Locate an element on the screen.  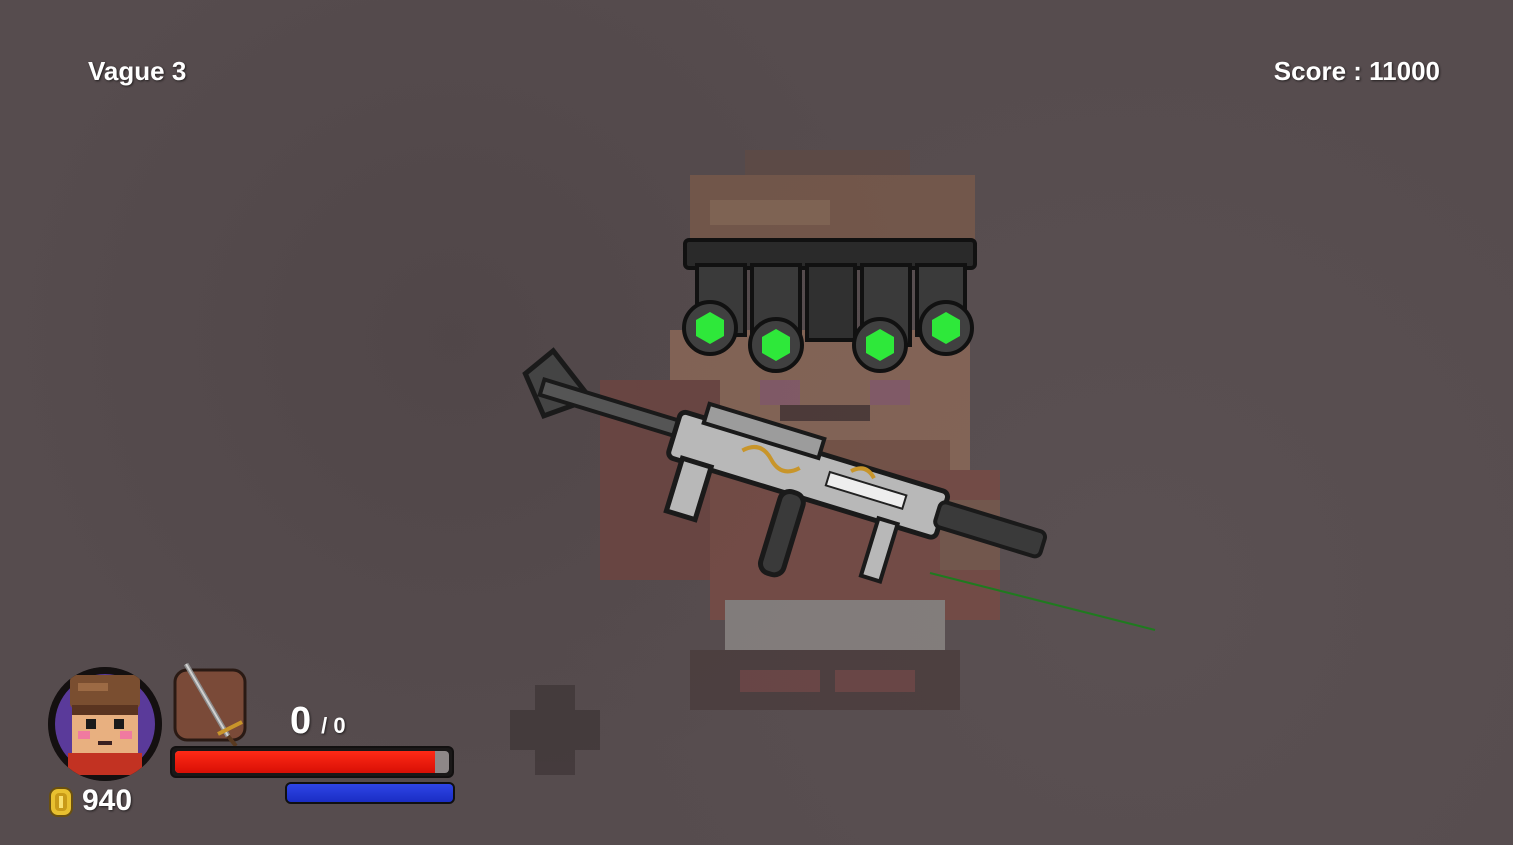
wave-counter: Vague 3 is located at coordinates (137, 71).